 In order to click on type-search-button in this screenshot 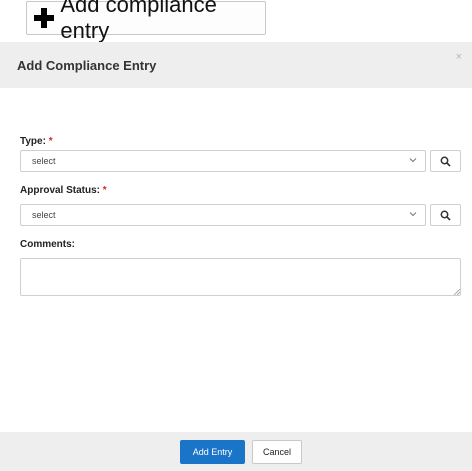, I will do `click(445, 161)`.